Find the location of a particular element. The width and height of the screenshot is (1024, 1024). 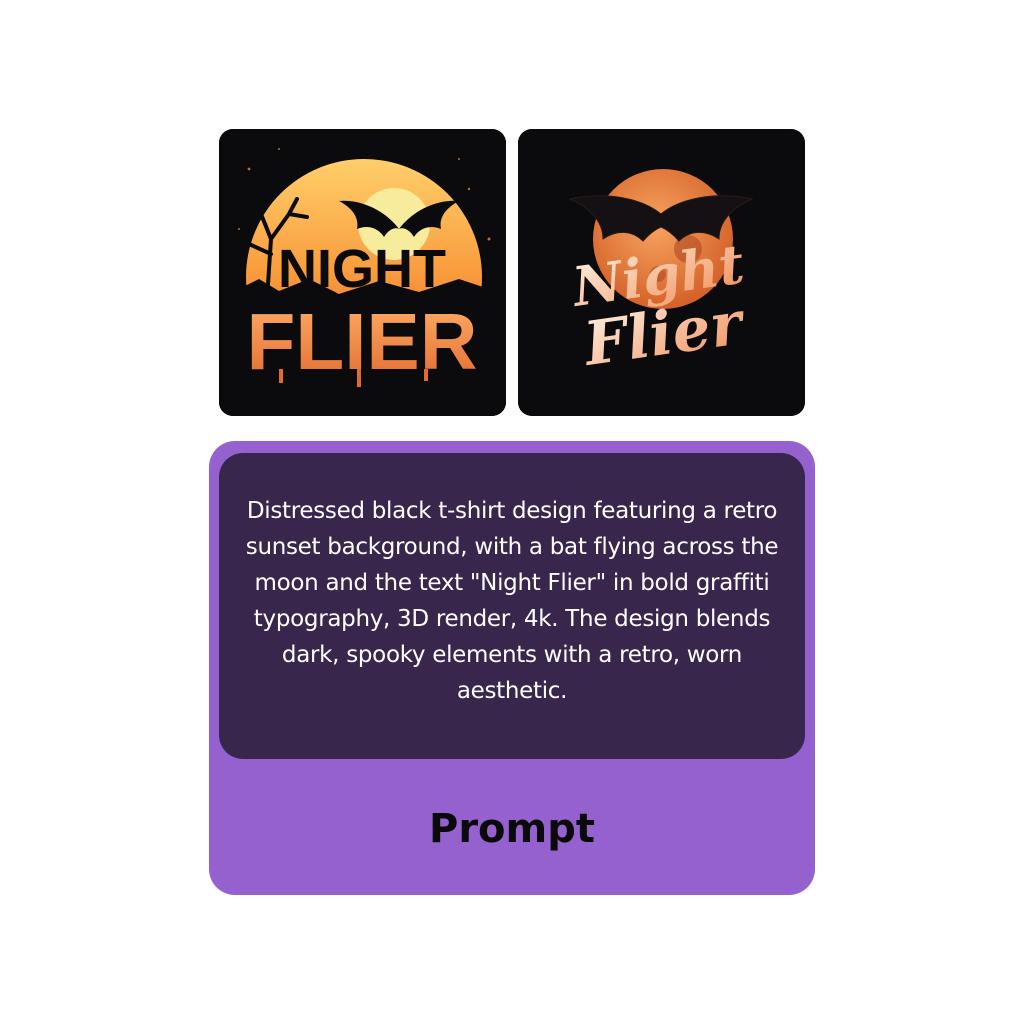

prompt-label: Prompt is located at coordinates (512, 829).